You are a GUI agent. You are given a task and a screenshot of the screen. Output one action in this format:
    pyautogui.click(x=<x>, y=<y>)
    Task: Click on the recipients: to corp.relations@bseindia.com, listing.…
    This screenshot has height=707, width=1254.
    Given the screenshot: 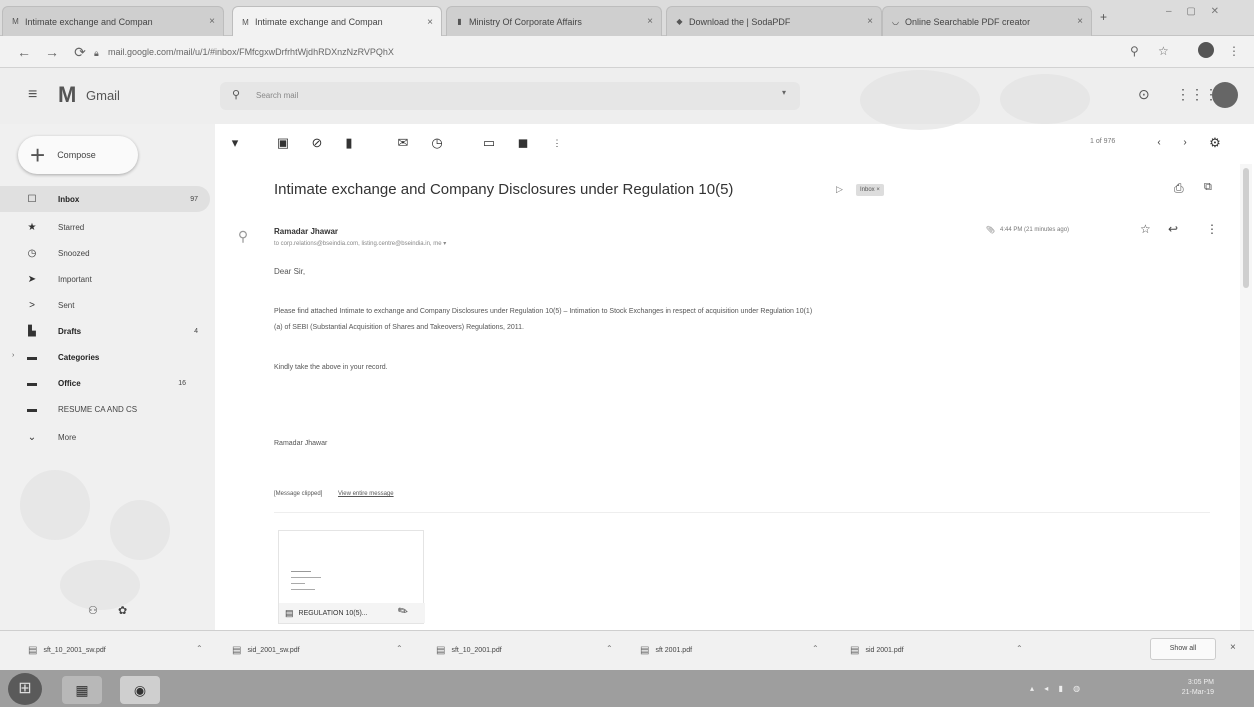 What is the action you would take?
    pyautogui.click(x=360, y=243)
    